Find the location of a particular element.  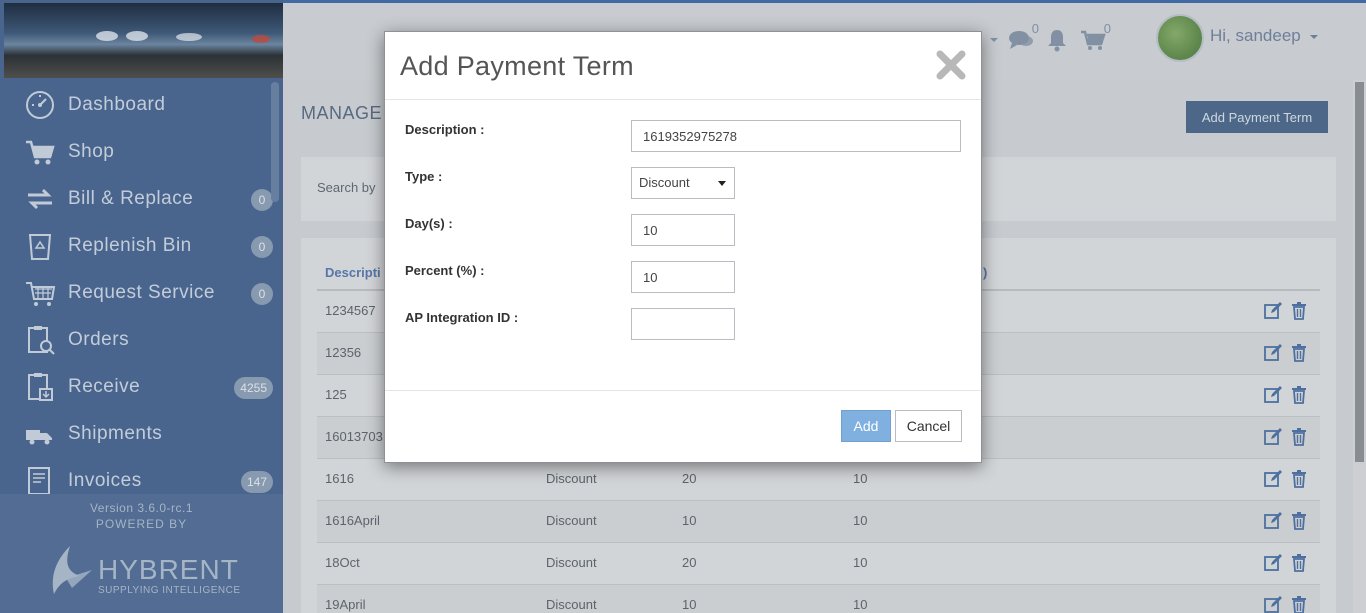

days-label: Day(s) : is located at coordinates (429, 223).